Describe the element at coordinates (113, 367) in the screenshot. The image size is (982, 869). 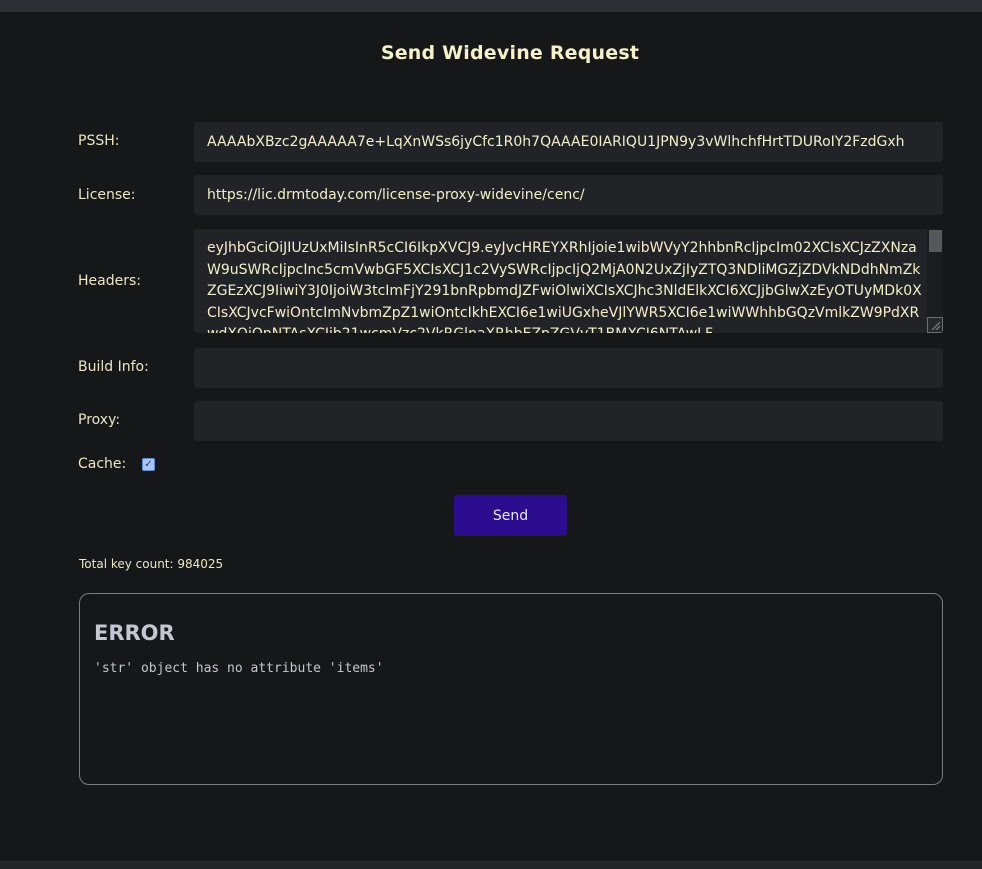
I see `build-info-label: Build Info:` at that location.